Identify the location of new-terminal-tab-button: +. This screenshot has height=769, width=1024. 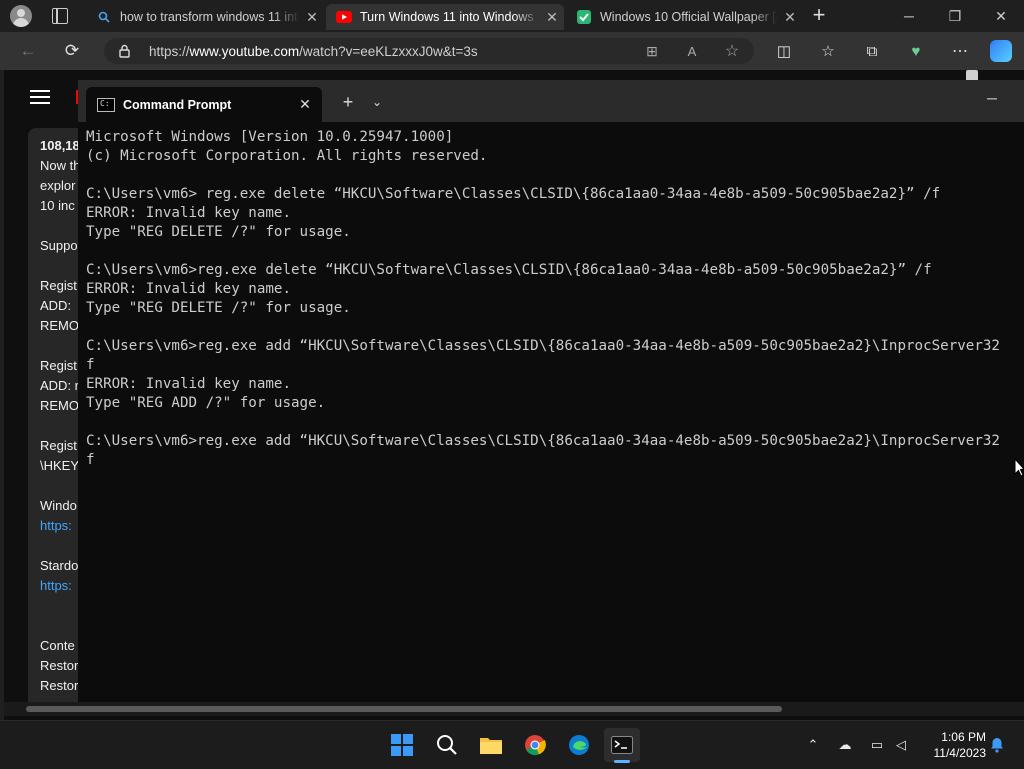
(348, 102).